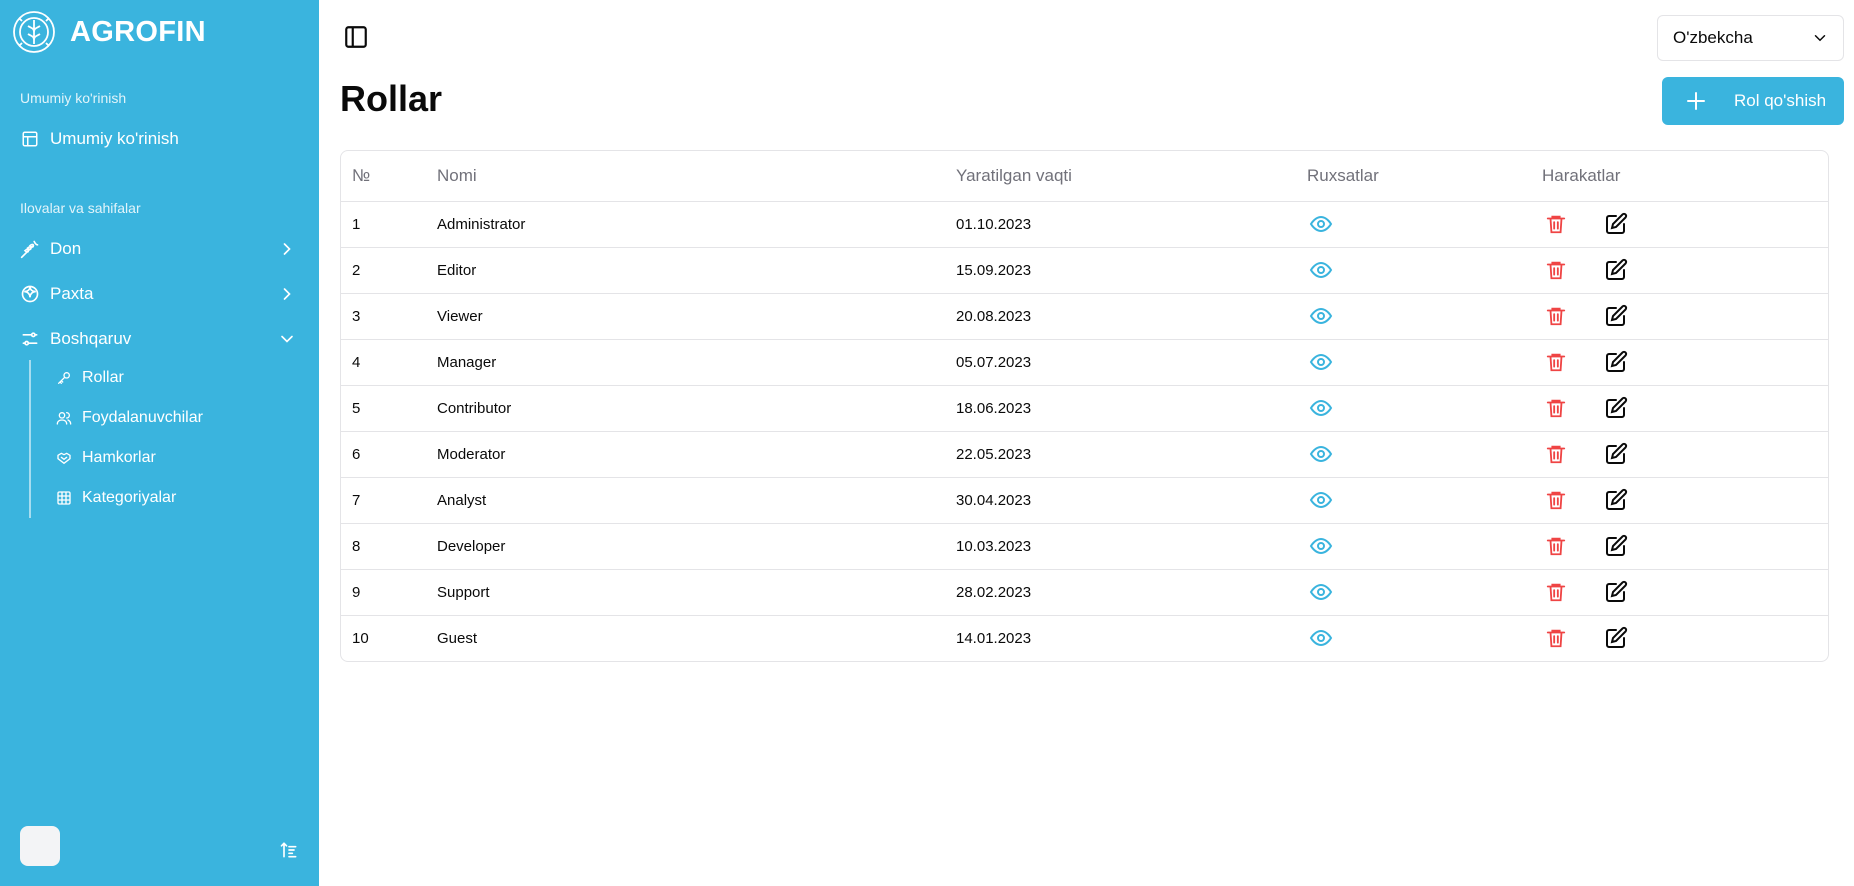 This screenshot has width=1854, height=886. I want to click on table-row: 1 Administrator 01.10.2023, so click(1084, 224).